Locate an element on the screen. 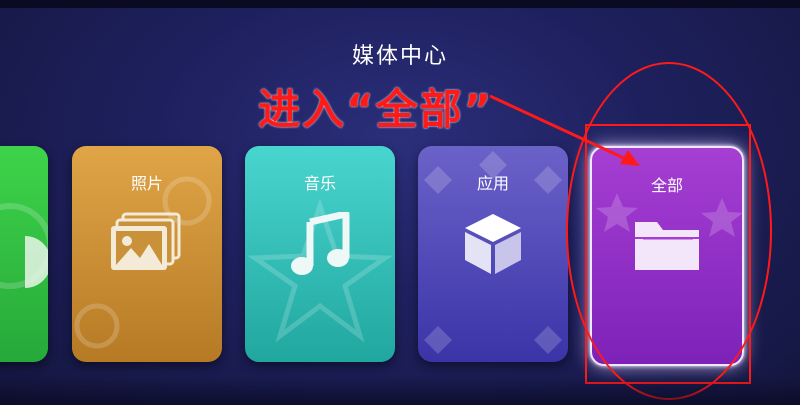  floor-shadow is located at coordinates (400, 390).